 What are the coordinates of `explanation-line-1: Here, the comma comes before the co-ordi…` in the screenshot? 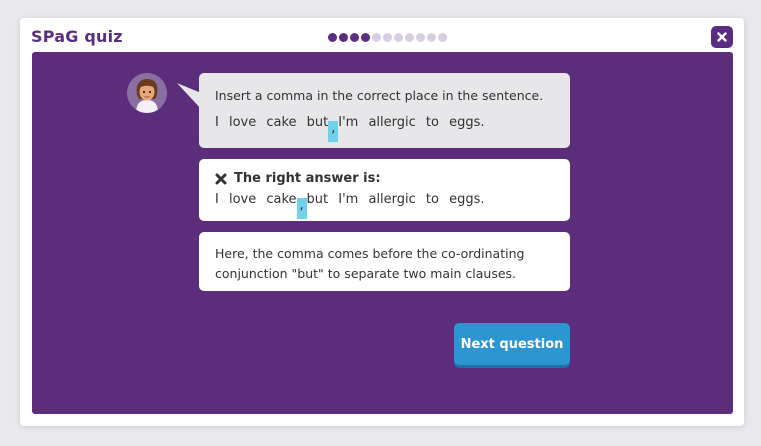 It's located at (370, 253).